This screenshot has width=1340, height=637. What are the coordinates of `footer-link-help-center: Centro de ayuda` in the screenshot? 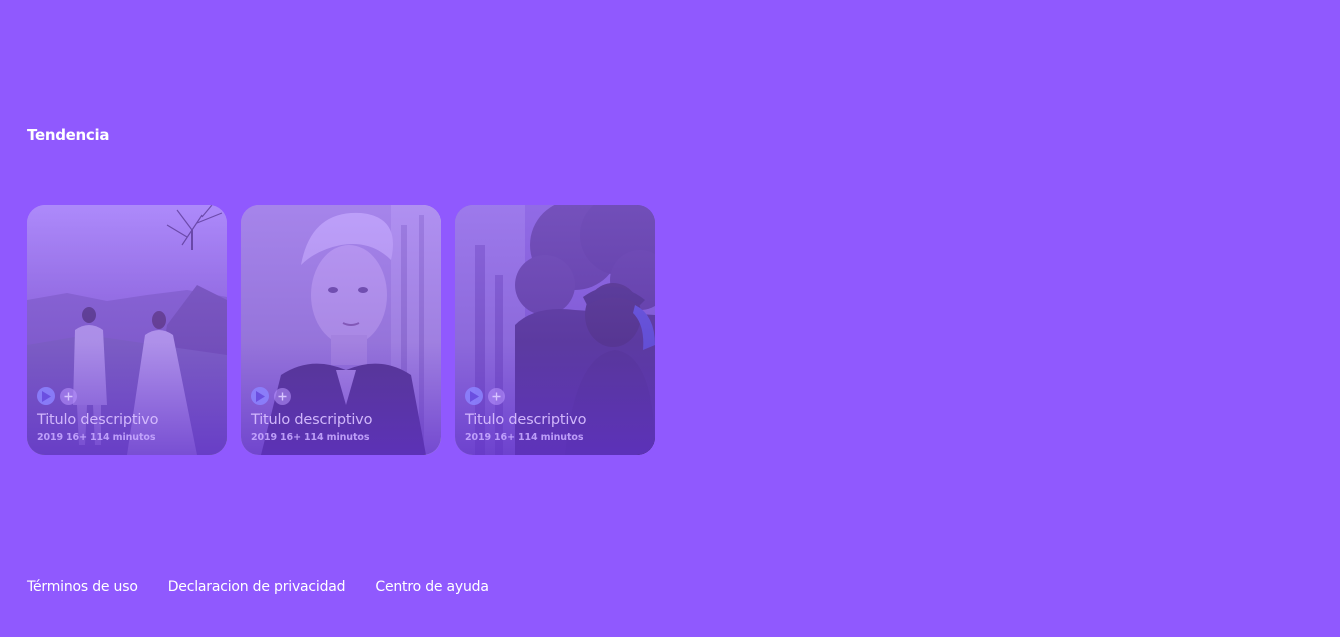 It's located at (432, 587).